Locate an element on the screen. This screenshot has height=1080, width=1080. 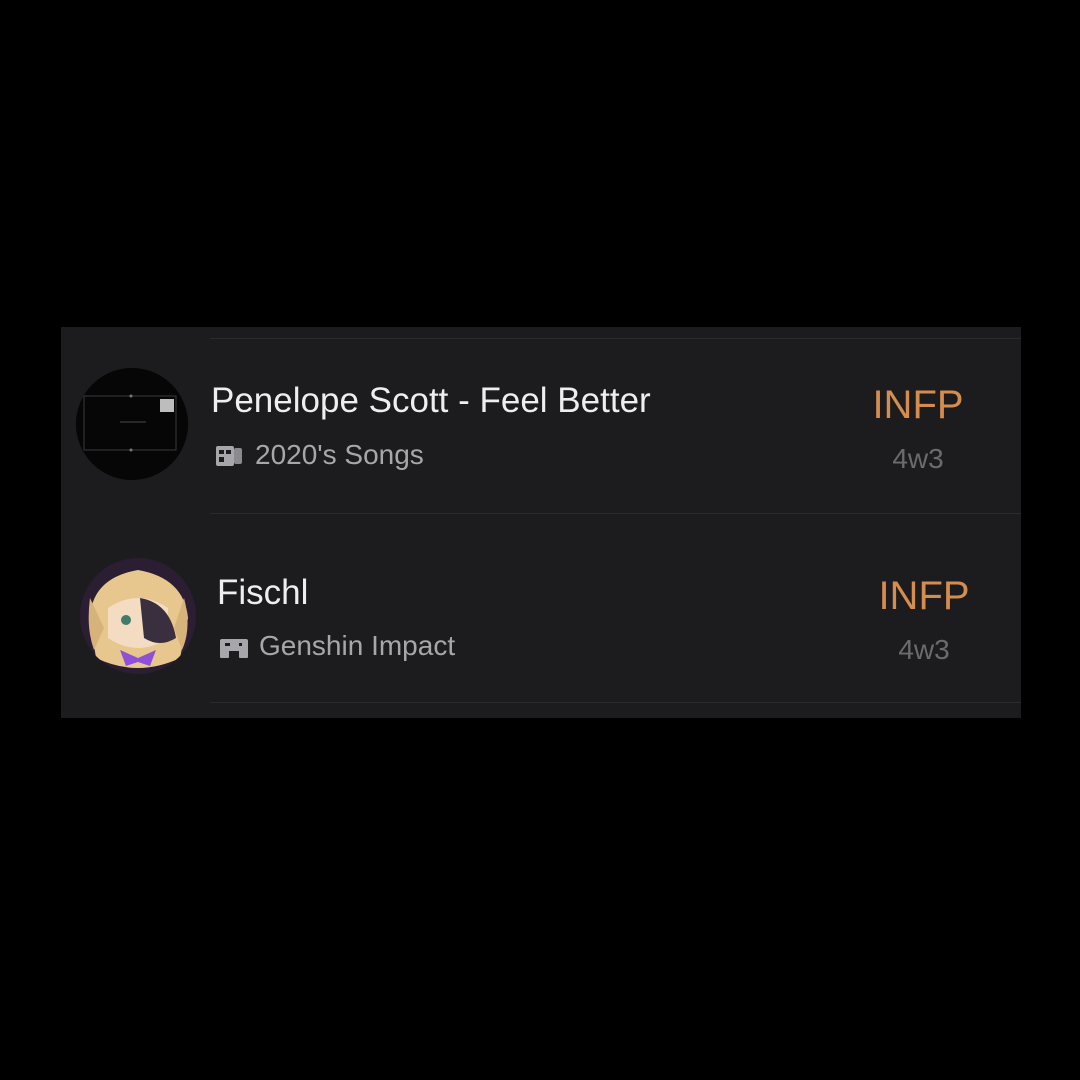
profile-title: Penelope Scott - Feel Better is located at coordinates (431, 401).